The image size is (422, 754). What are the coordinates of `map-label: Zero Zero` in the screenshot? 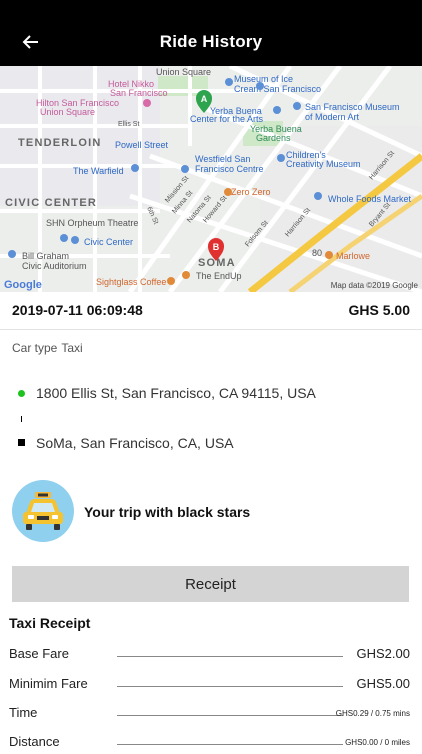 It's located at (251, 192).